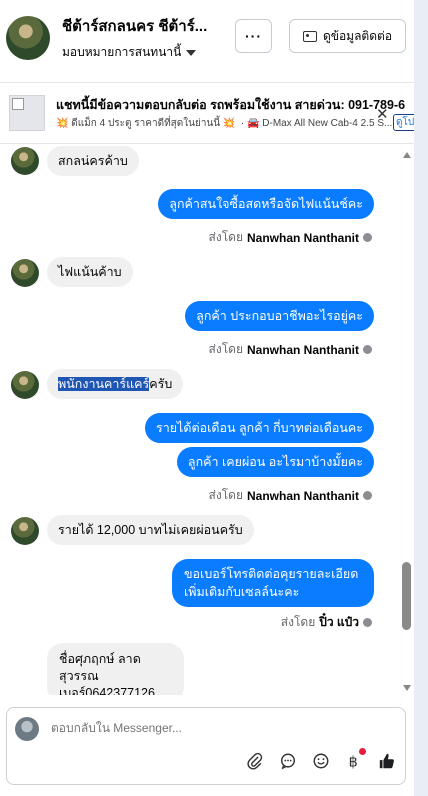  I want to click on close-icon: ✕, so click(382, 114).